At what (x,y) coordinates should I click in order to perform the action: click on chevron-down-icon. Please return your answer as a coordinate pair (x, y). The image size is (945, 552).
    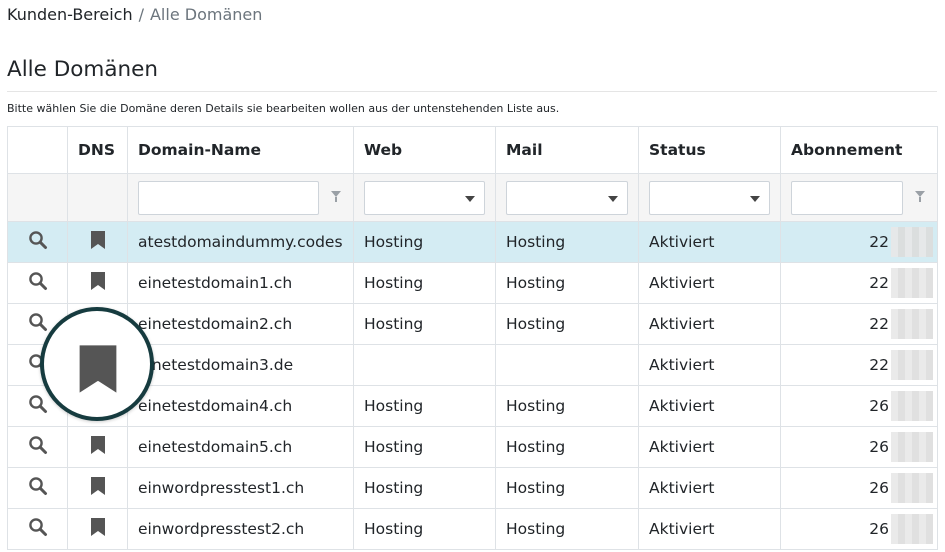
    Looking at the image, I should click on (613, 198).